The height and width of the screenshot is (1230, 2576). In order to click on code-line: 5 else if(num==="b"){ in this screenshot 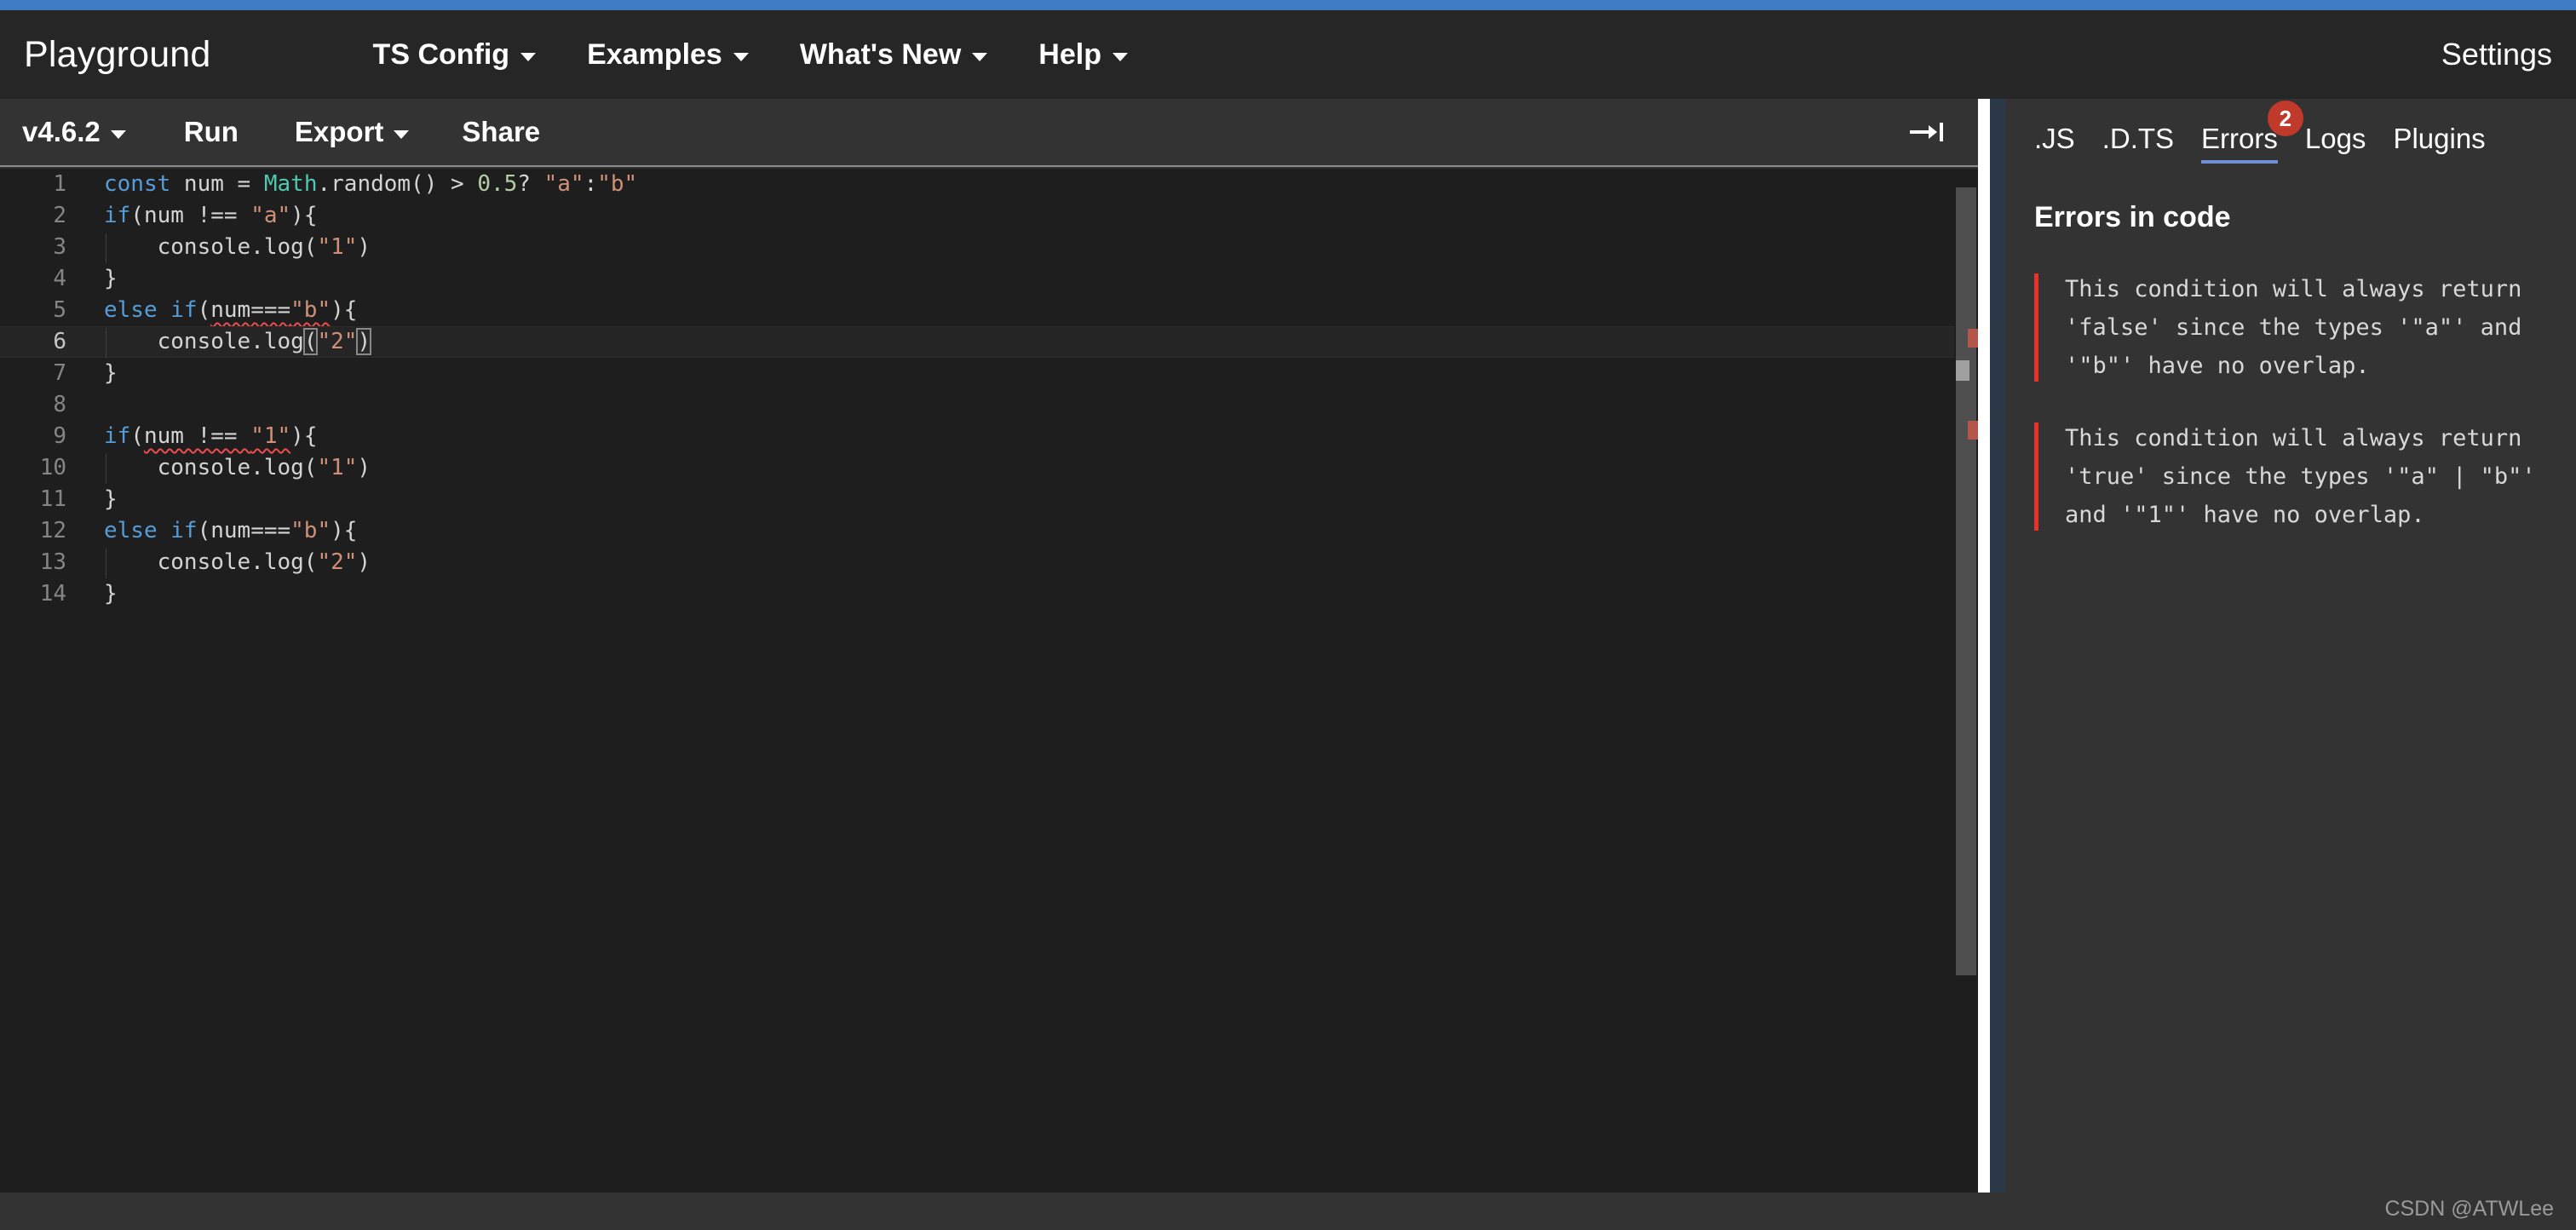, I will do `click(977, 310)`.